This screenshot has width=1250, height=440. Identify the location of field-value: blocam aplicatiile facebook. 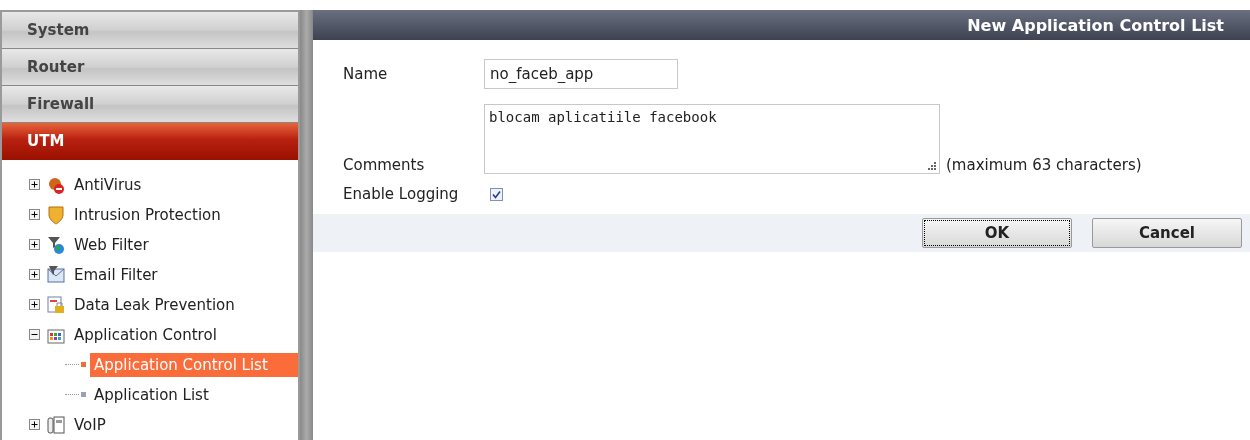
(603, 117).